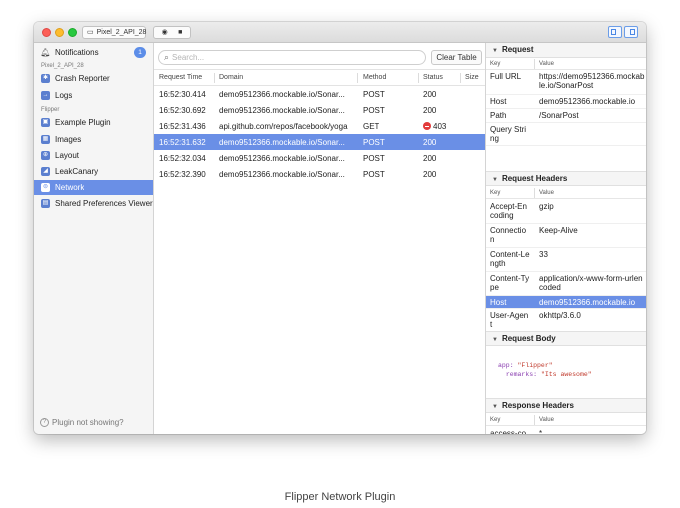  Describe the element at coordinates (46, 32) in the screenshot. I see `close-window-button` at that location.